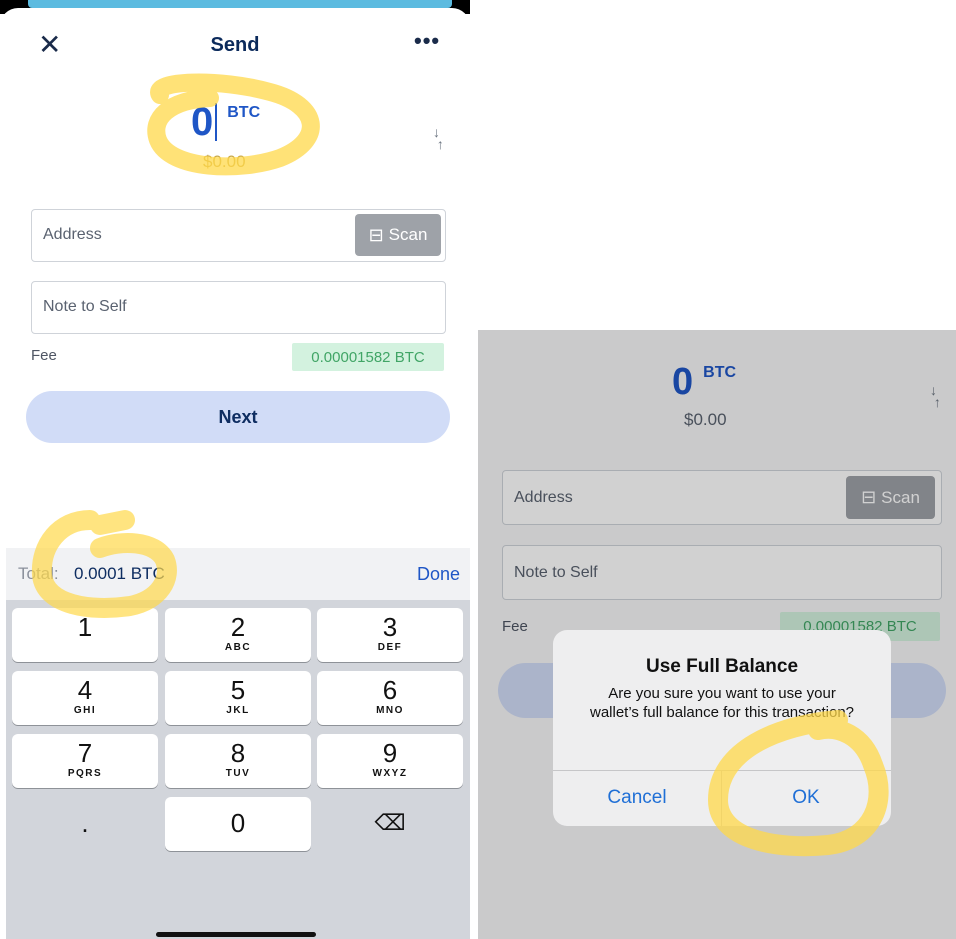  Describe the element at coordinates (202, 122) in the screenshot. I see `amount-value: 0` at that location.